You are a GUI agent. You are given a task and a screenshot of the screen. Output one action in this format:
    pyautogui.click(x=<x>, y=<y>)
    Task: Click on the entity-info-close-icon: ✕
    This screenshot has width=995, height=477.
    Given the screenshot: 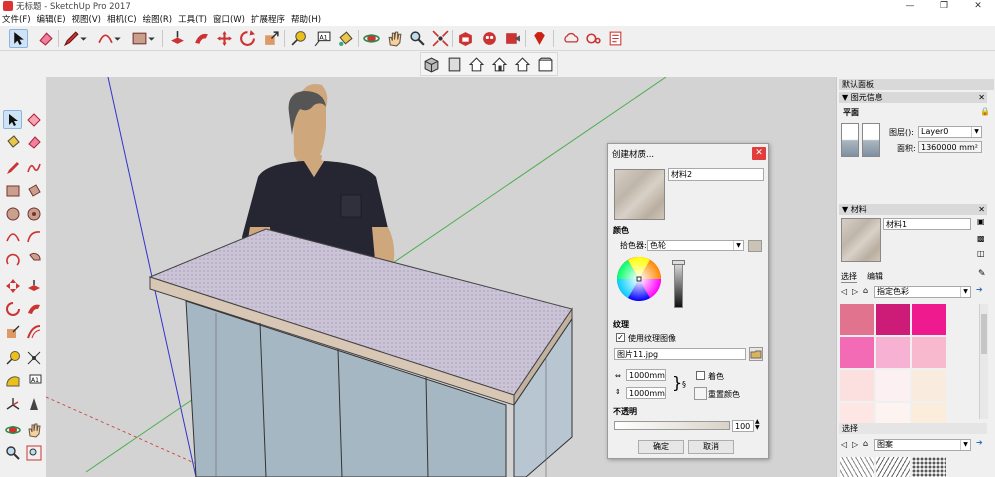 What is the action you would take?
    pyautogui.click(x=981, y=97)
    